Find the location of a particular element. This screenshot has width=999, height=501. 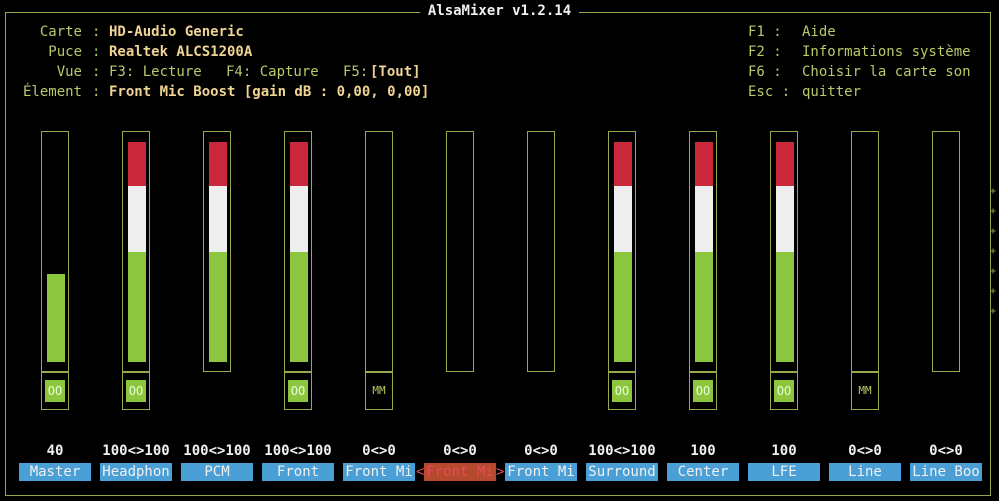

channel-2-name: PCM is located at coordinates (217, 472).